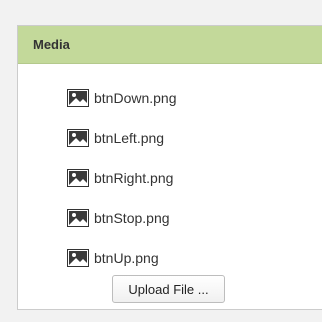 This screenshot has height=322, width=322. What do you see at coordinates (126, 258) in the screenshot?
I see `media-file-name: btnUp.png` at bounding box center [126, 258].